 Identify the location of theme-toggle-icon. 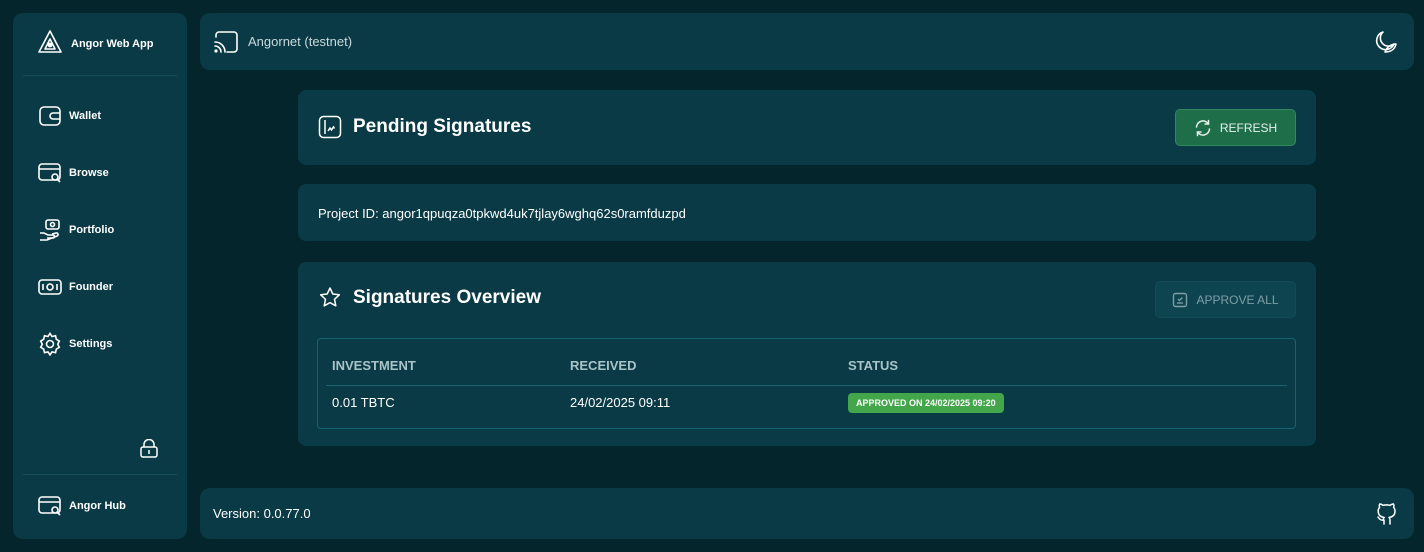
(1385, 42).